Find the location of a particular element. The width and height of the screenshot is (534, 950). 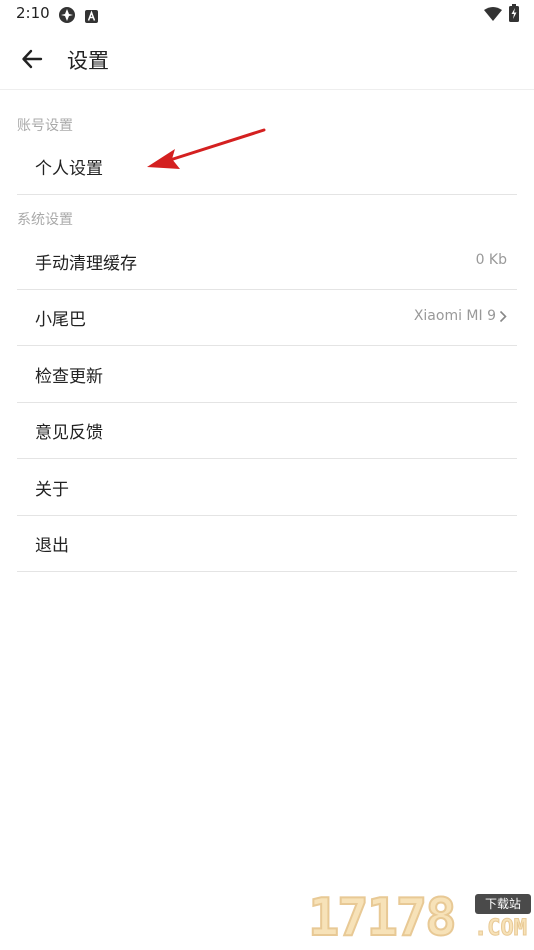

watermark-domain: .COM is located at coordinates (501, 929).